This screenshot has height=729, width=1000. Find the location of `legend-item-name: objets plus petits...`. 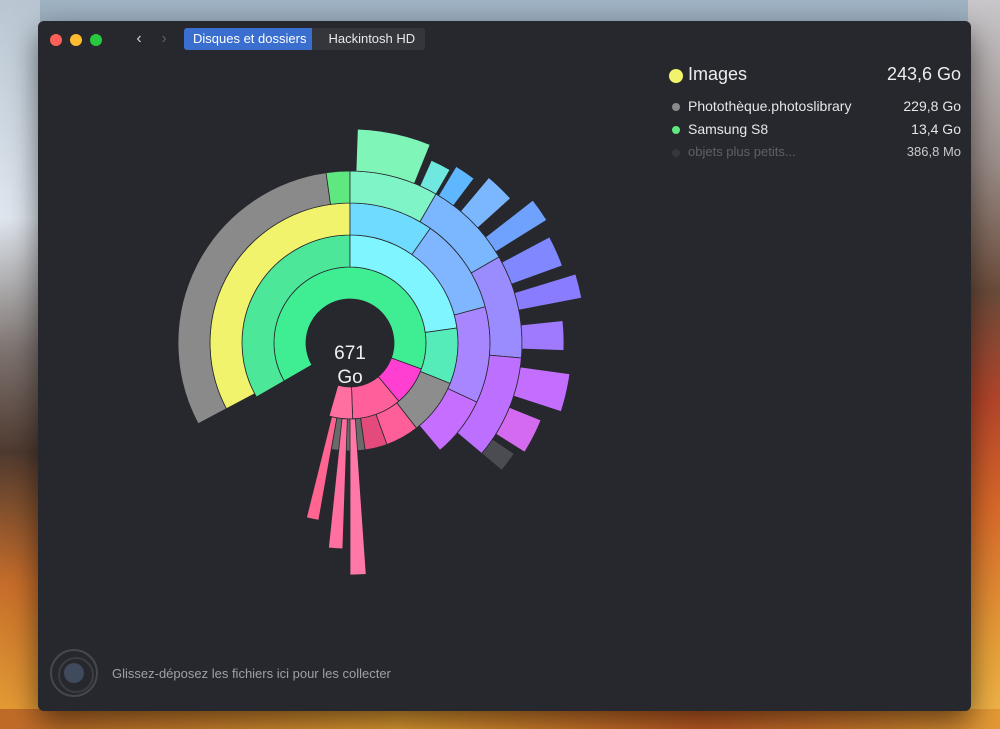

legend-item-name: objets plus petits... is located at coordinates (742, 151).